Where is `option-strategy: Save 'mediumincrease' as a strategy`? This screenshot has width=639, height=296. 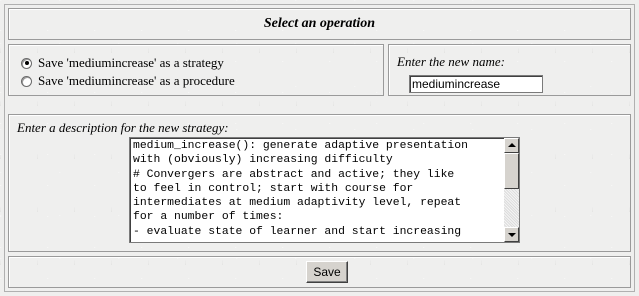
option-strategy: Save 'mediumincrease' as a strategy is located at coordinates (122, 63).